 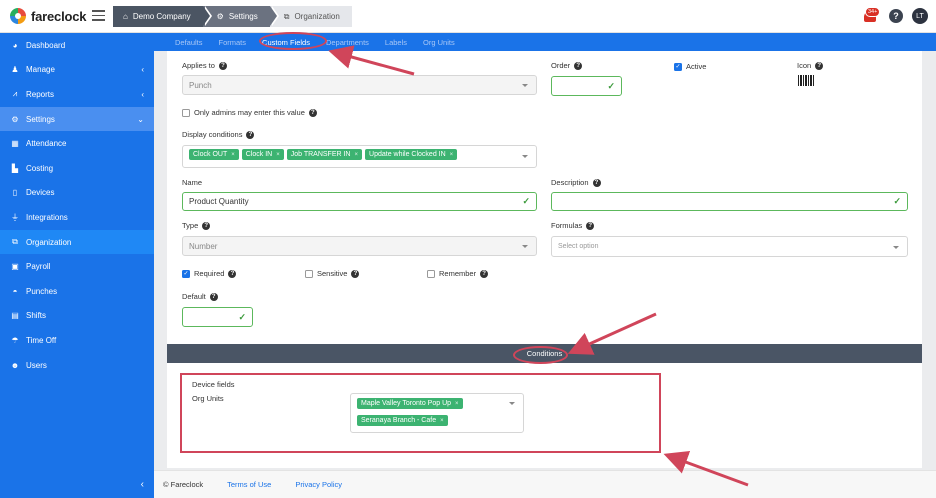 What do you see at coordinates (77, 70) in the screenshot?
I see `sidebar-item-manage: ♟ Manage ‹` at bounding box center [77, 70].